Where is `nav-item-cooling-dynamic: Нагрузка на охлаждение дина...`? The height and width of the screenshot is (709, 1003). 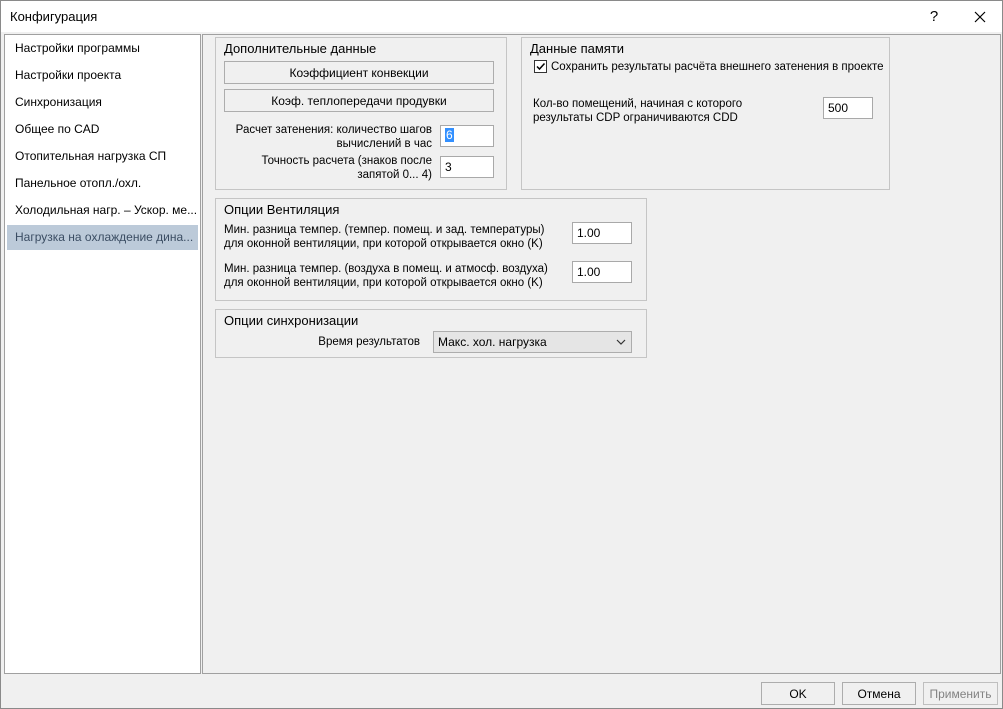
nav-item-cooling-dynamic: Нагрузка на охлаждение дина... is located at coordinates (102, 237).